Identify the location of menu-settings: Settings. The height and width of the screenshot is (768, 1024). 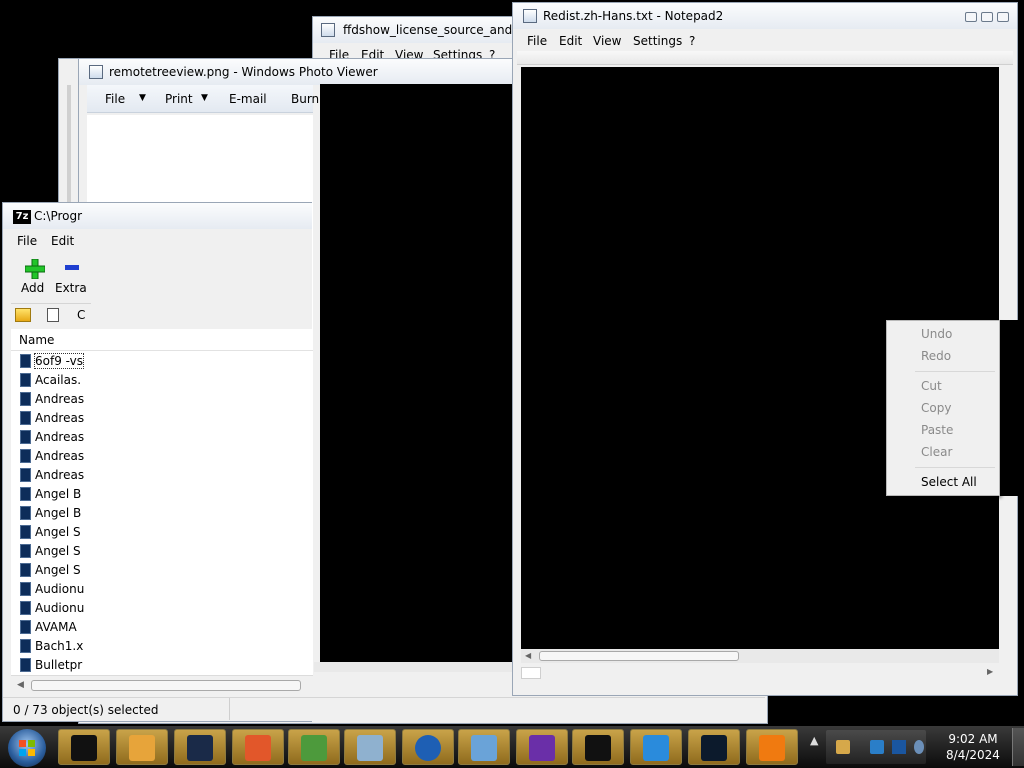
(657, 41).